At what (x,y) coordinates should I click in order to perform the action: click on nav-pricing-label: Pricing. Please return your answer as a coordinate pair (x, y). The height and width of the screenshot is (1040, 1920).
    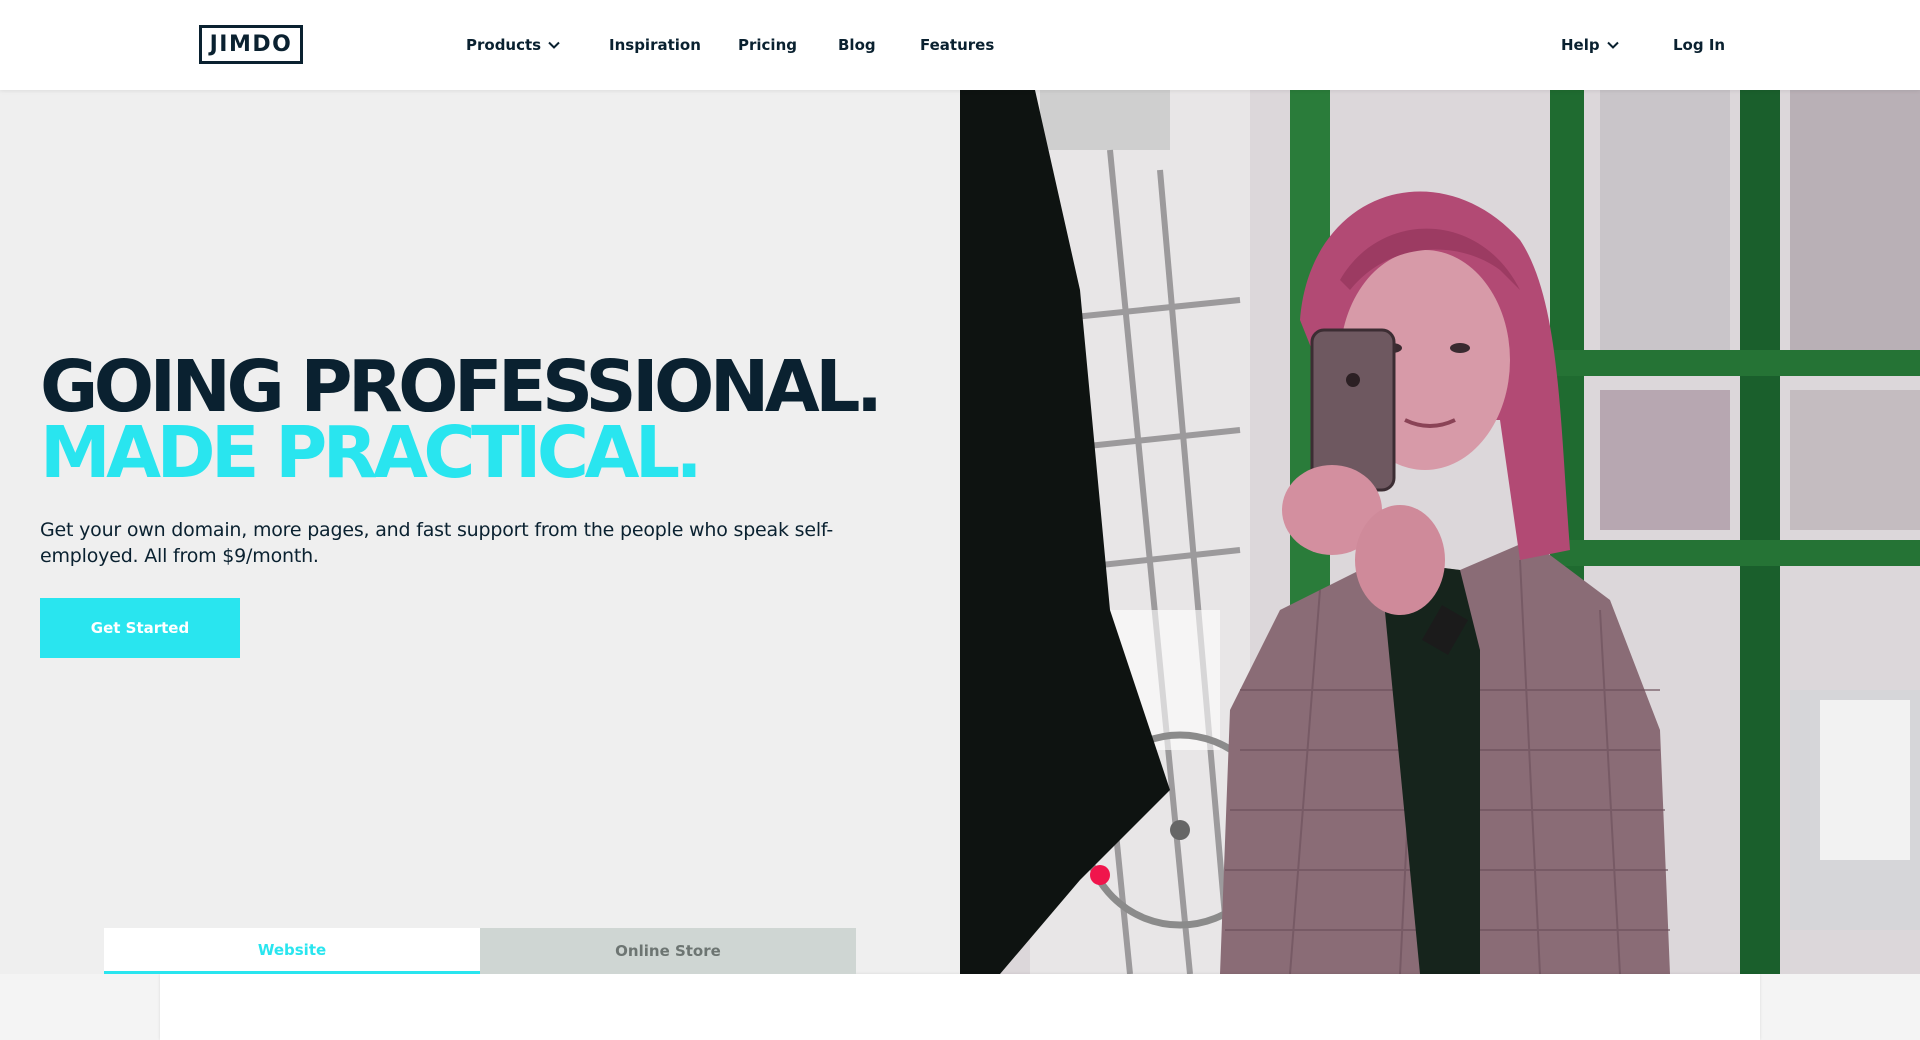
    Looking at the image, I should click on (767, 45).